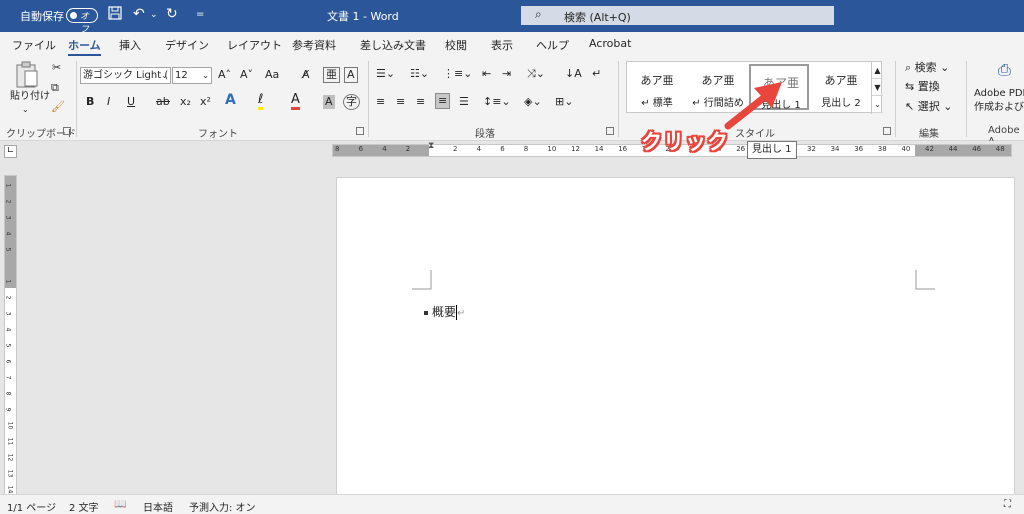 This screenshot has width=1024, height=514. I want to click on italic-button: I, so click(108, 102).